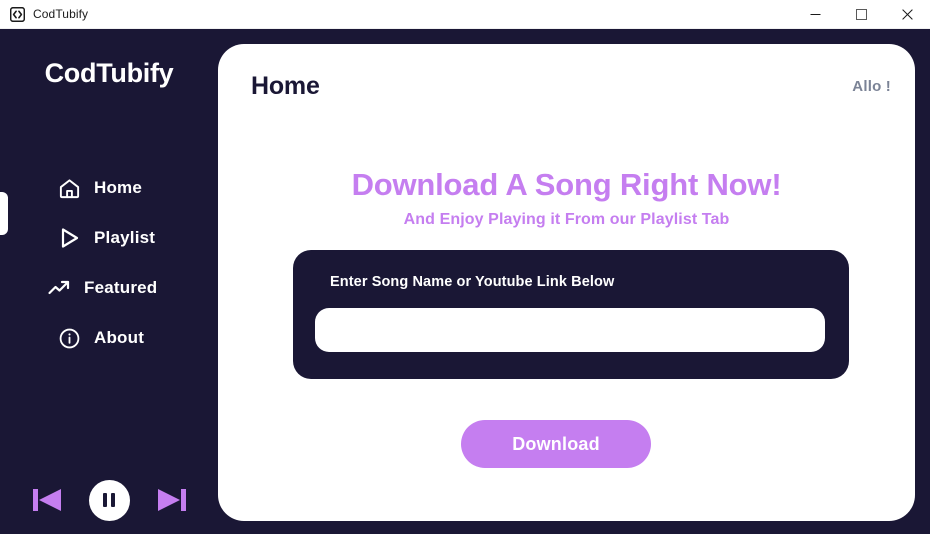 This screenshot has height=534, width=930. I want to click on sidebar-item-about: About, so click(109, 338).